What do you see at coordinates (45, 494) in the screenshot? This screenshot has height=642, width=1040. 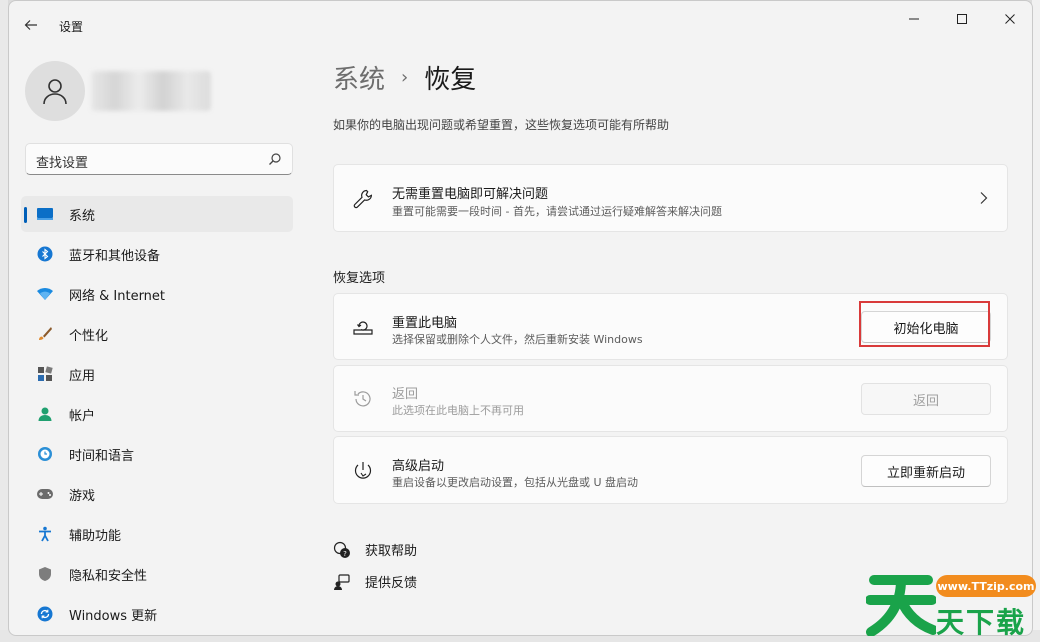 I see `gaming-icon` at bounding box center [45, 494].